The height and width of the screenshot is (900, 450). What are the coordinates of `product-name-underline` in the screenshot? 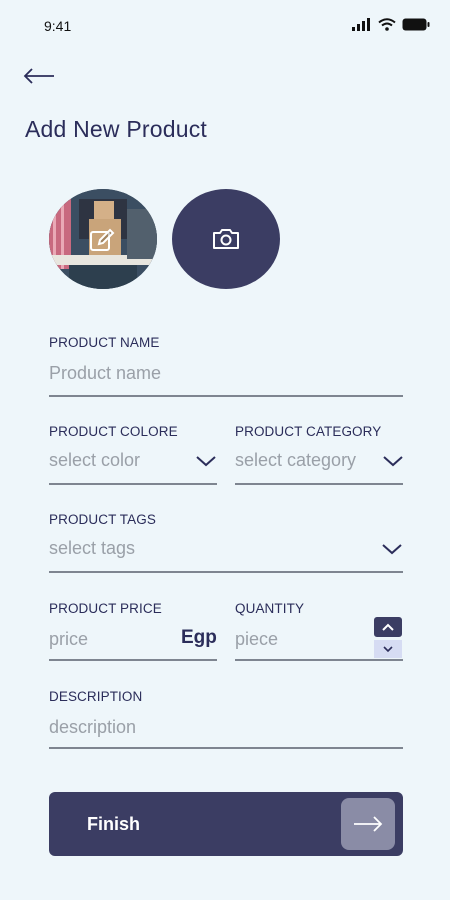 It's located at (226, 396).